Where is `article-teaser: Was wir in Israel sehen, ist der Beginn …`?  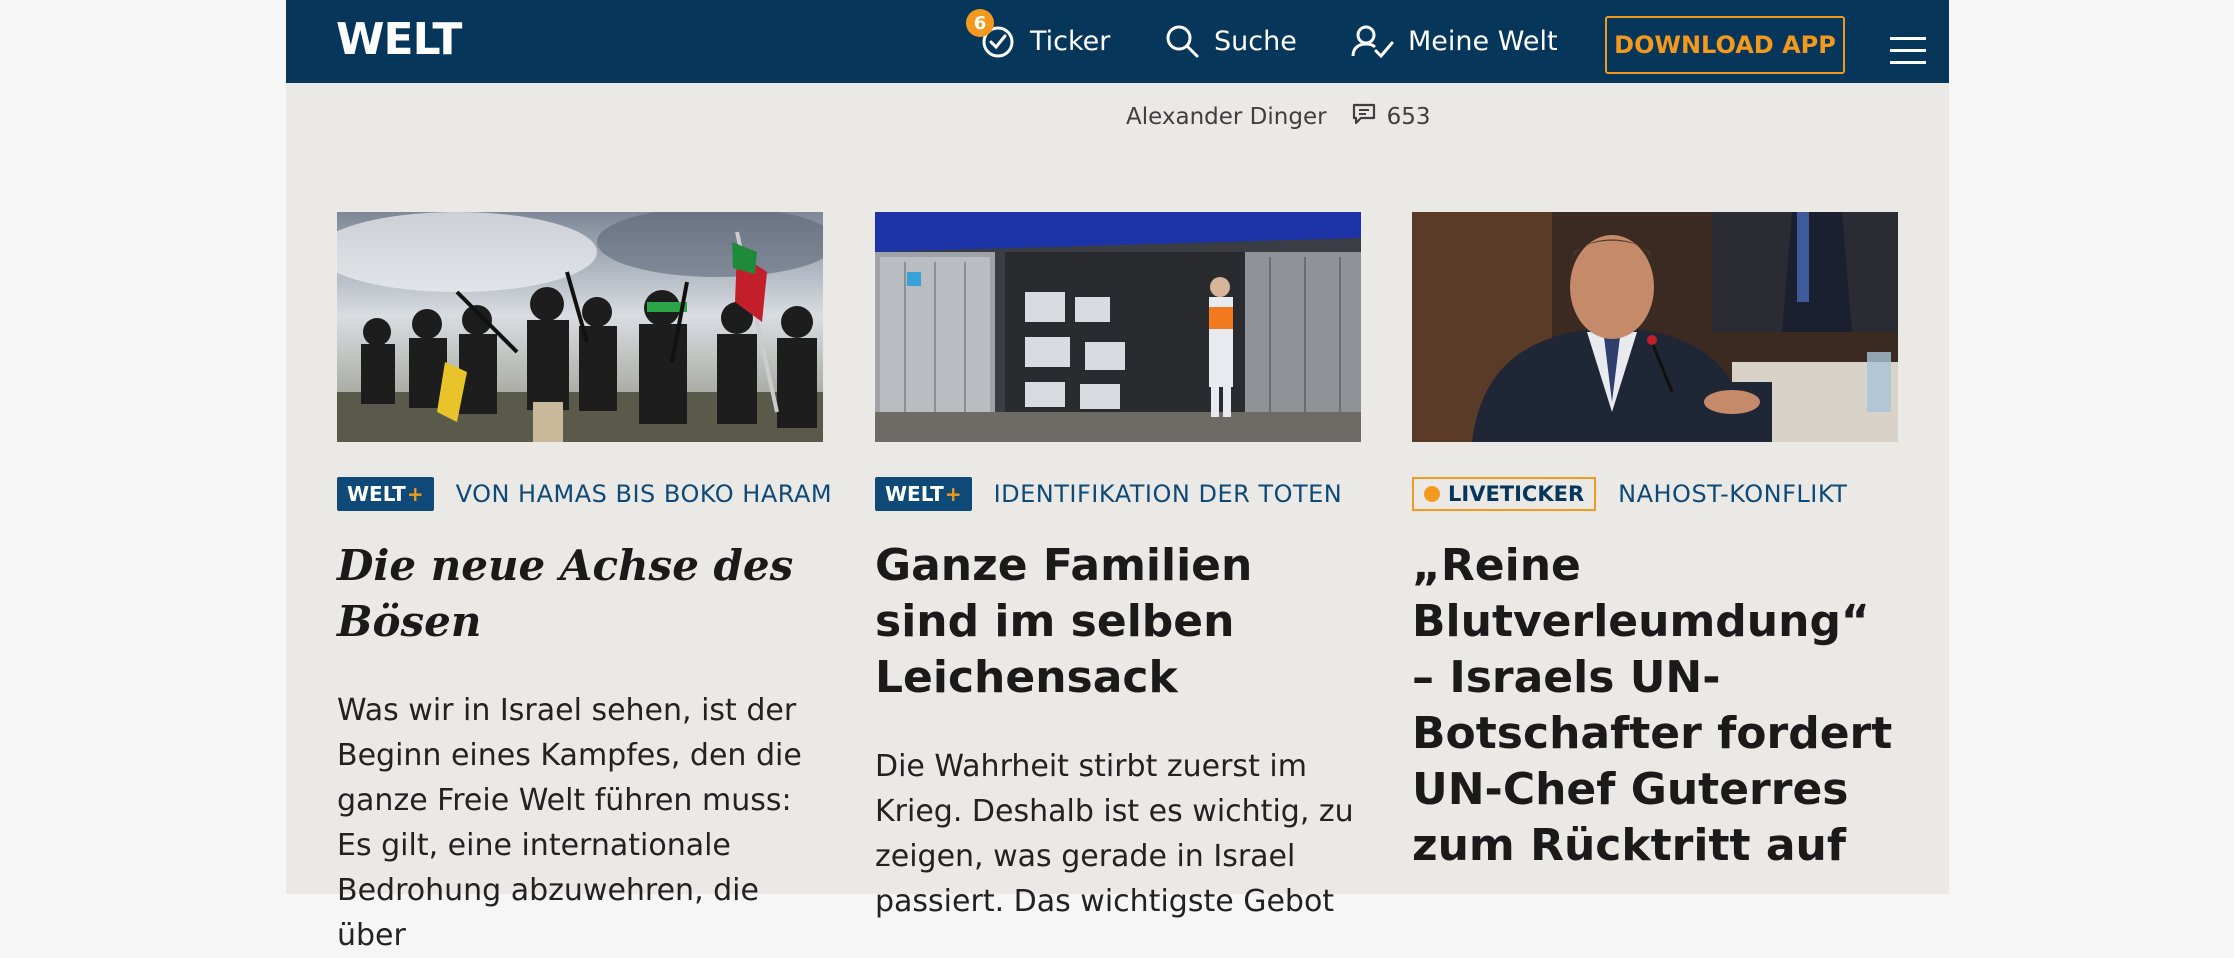
article-teaser: Was wir in Israel sehen, ist der Beginn … is located at coordinates (580, 823).